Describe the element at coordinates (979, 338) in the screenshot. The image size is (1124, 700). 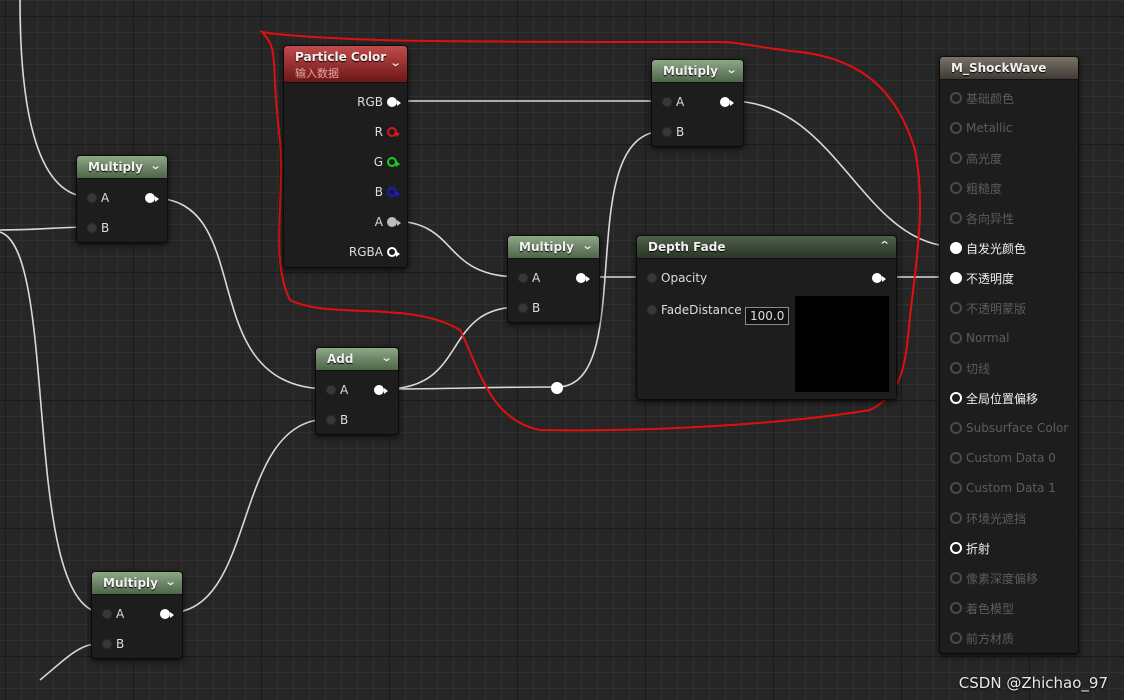
I see `material-input-pin: Normal` at that location.